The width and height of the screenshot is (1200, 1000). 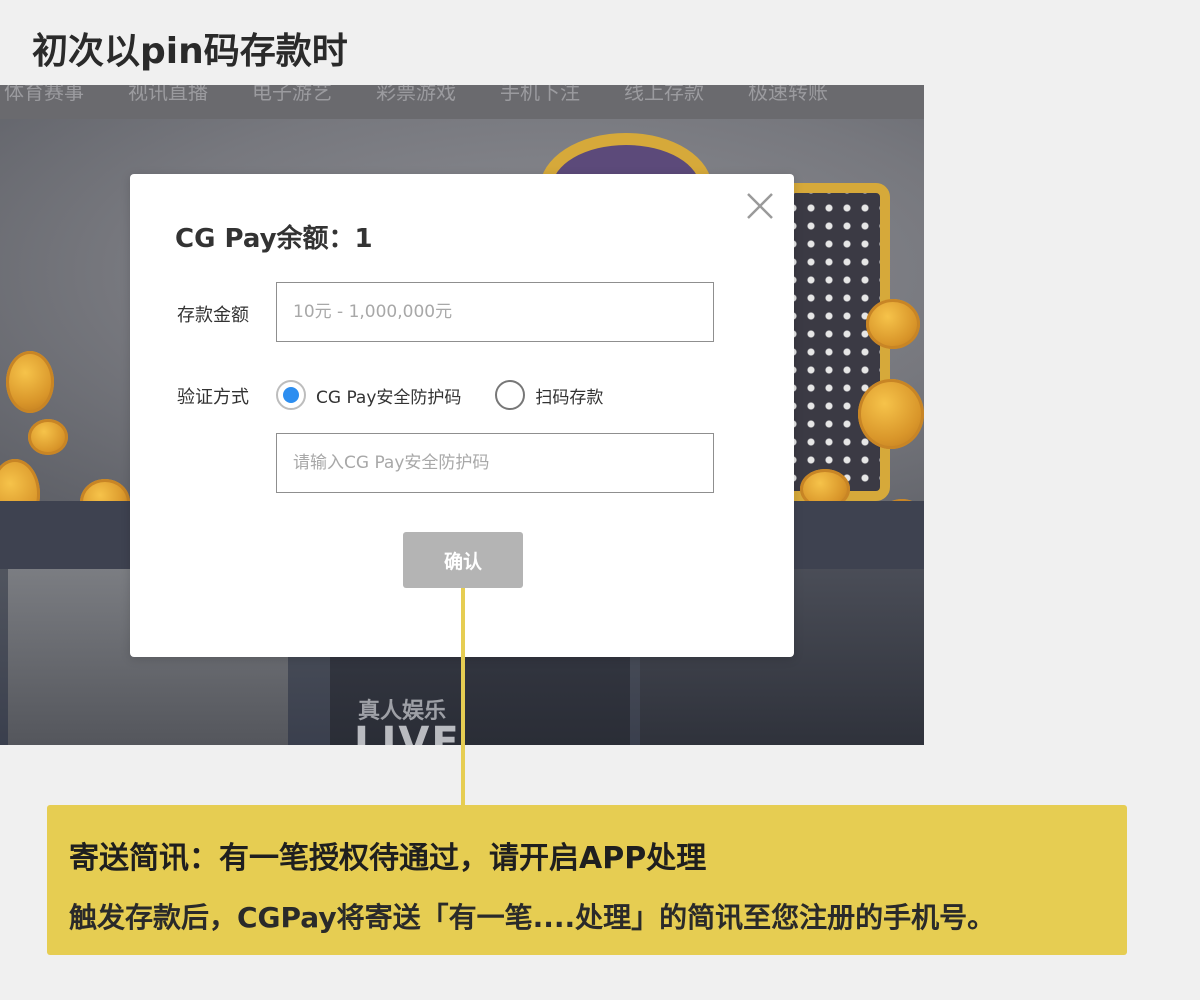 What do you see at coordinates (760, 206) in the screenshot?
I see `close-icon` at bounding box center [760, 206].